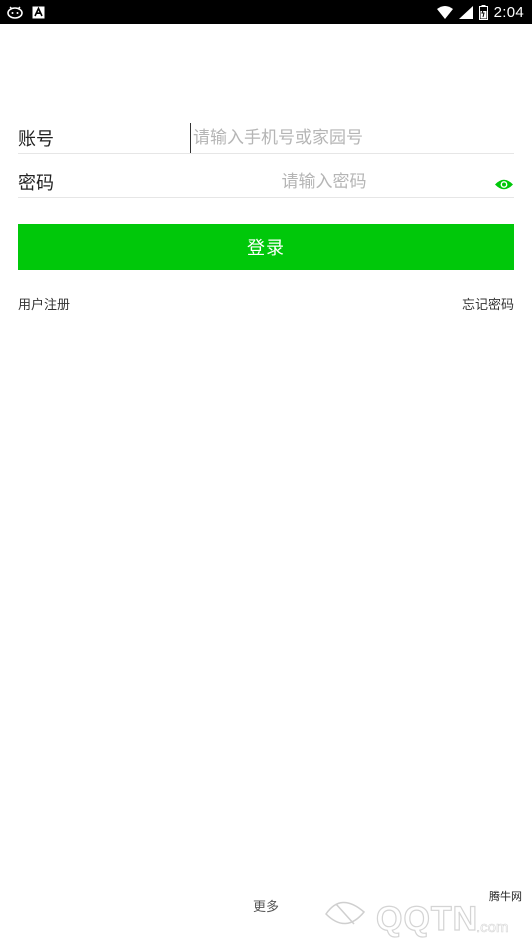 The image size is (532, 944). Describe the element at coordinates (492, 927) in the screenshot. I see `svg-text: .com` at that location.